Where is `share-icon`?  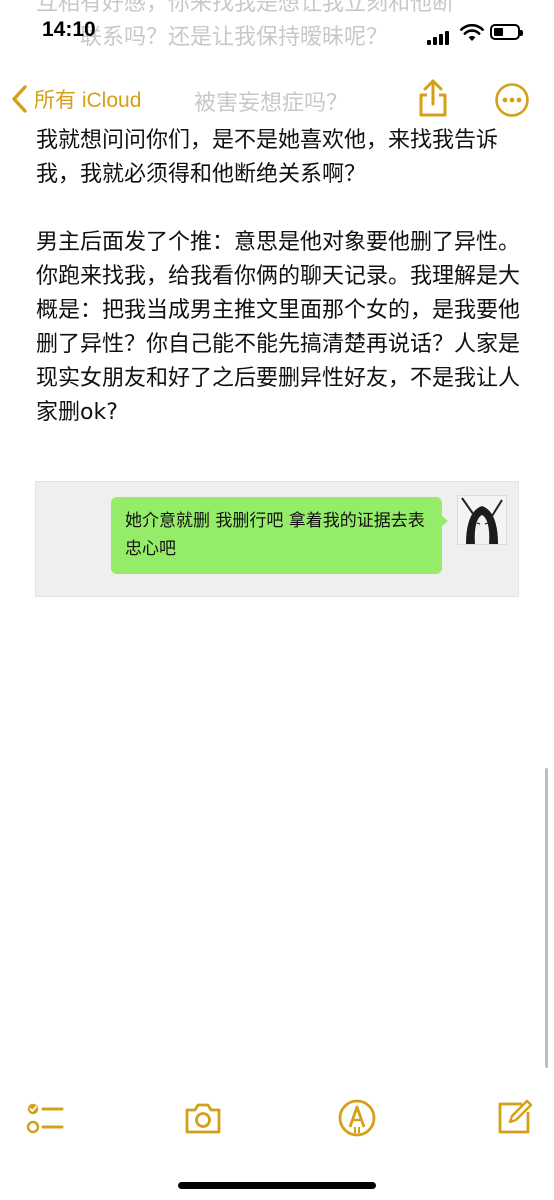 share-icon is located at coordinates (433, 98).